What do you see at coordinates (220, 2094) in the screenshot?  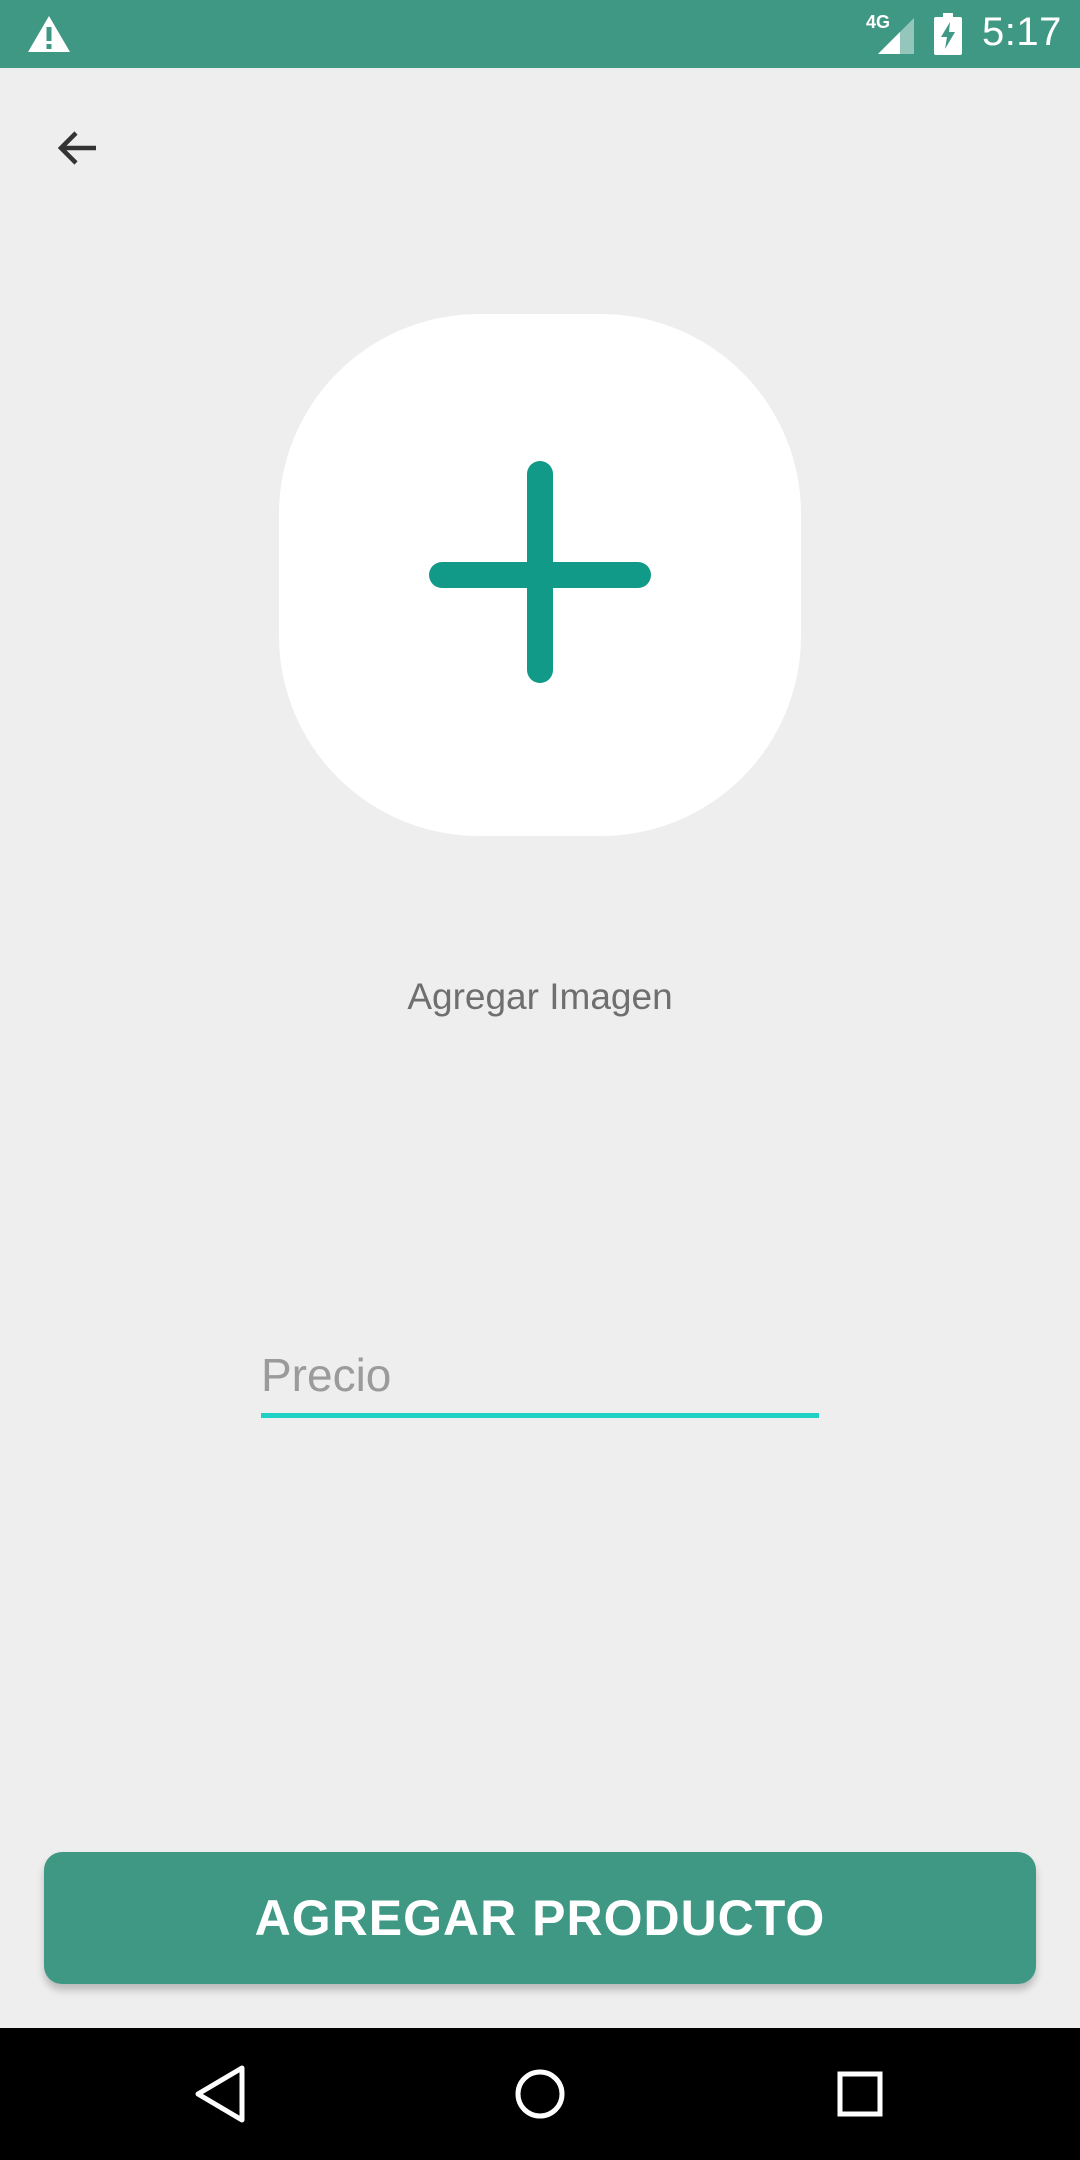 I see `back-triangle-icon` at bounding box center [220, 2094].